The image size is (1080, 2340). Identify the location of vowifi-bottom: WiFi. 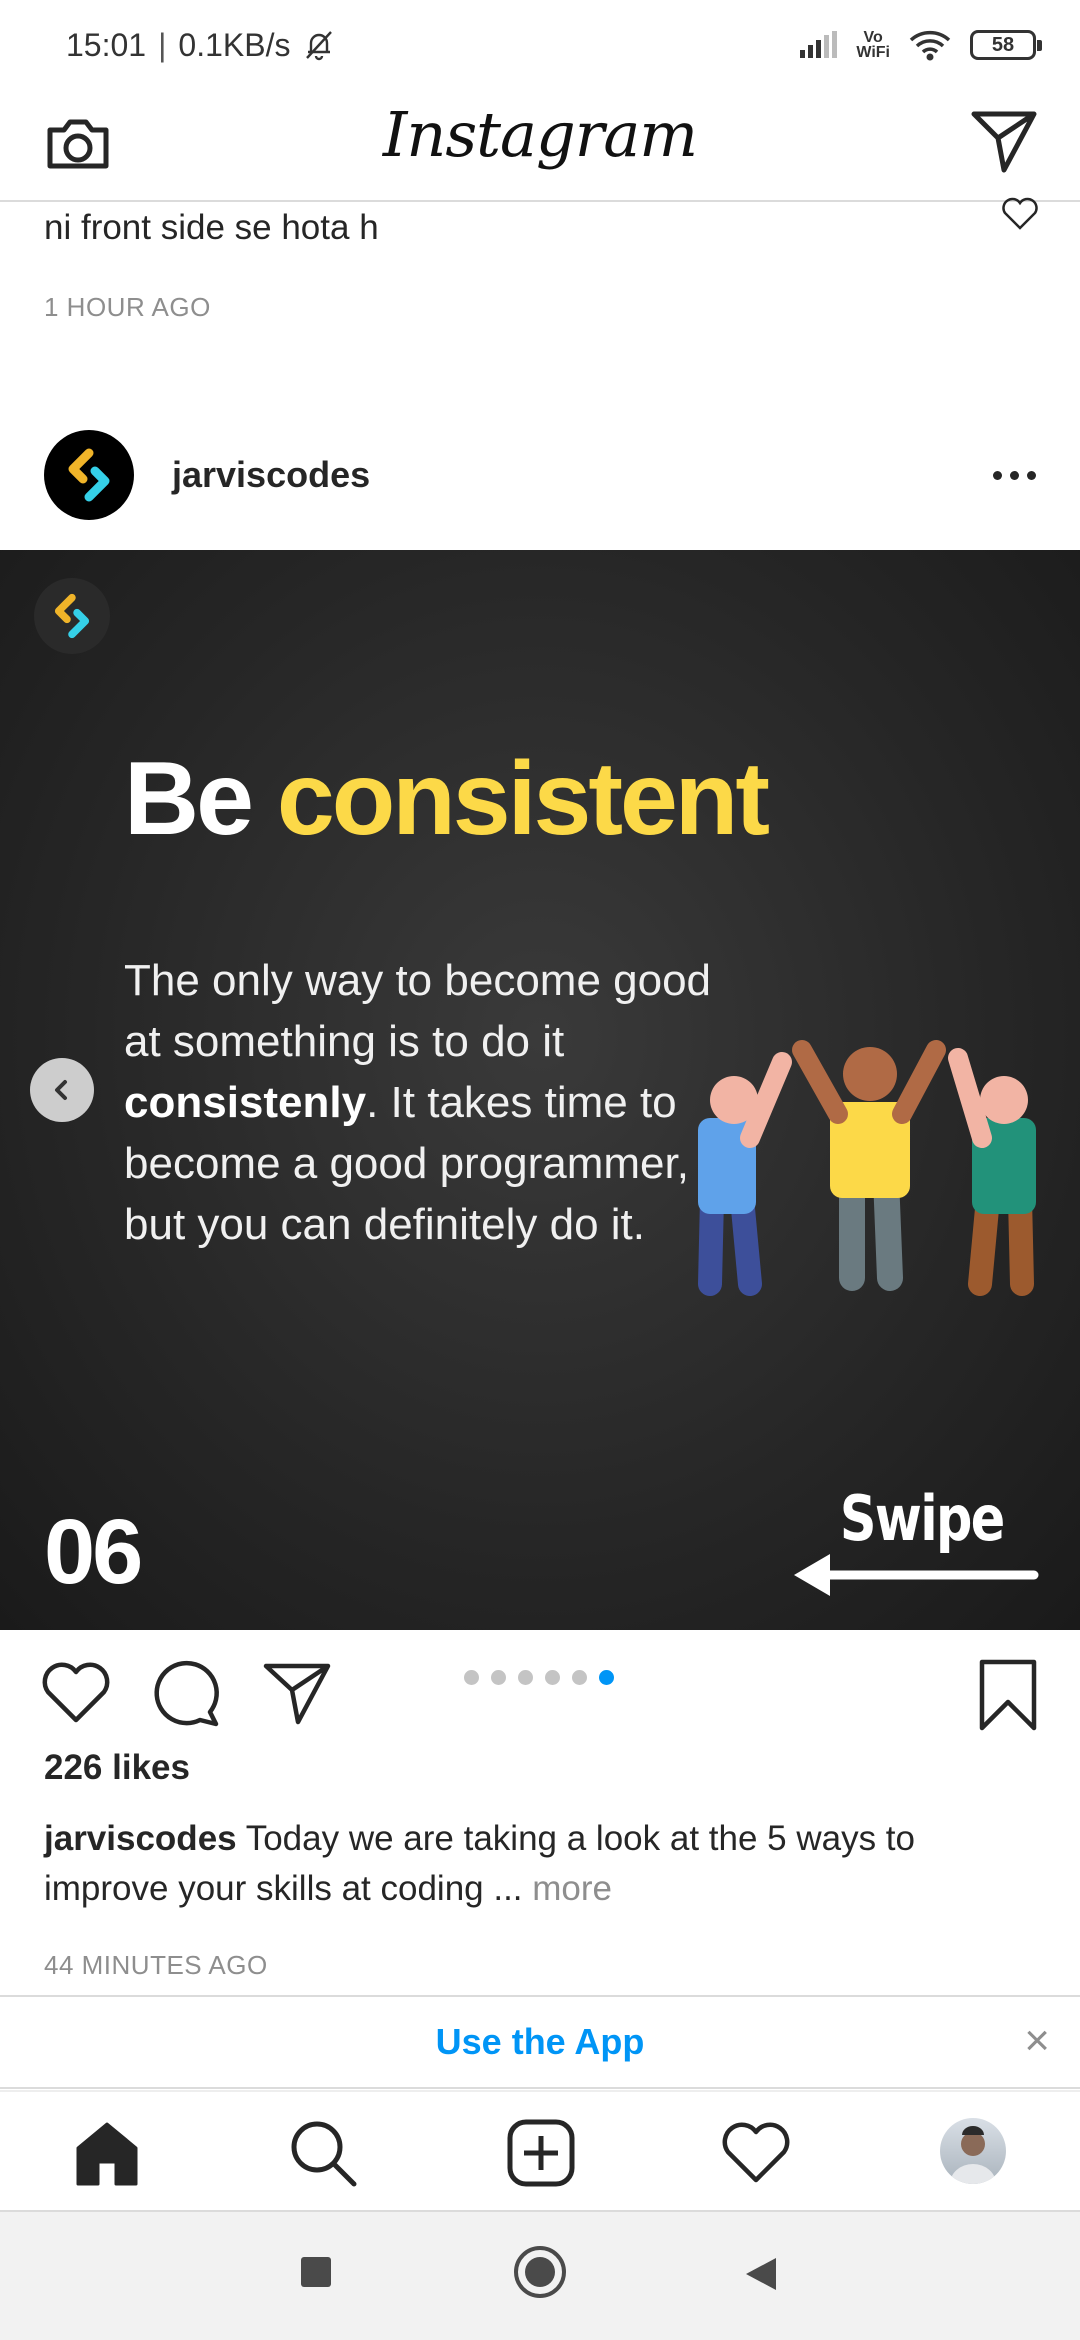
(873, 52).